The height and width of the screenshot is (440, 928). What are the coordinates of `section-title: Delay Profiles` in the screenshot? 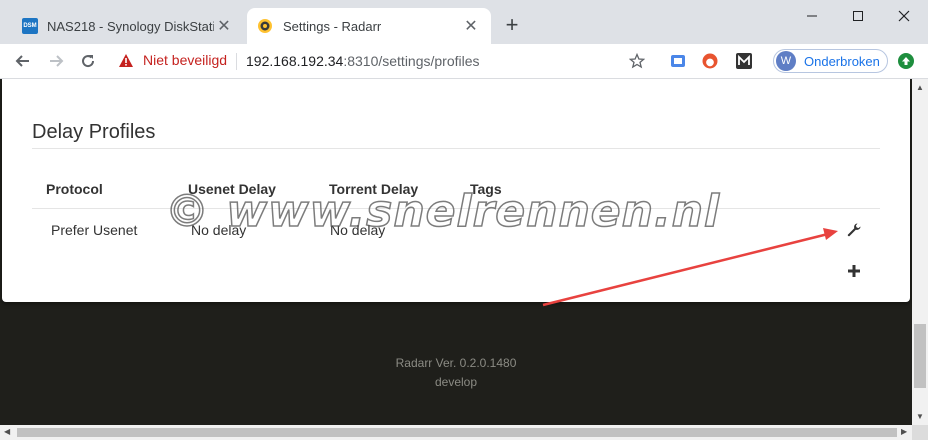 It's located at (94, 132).